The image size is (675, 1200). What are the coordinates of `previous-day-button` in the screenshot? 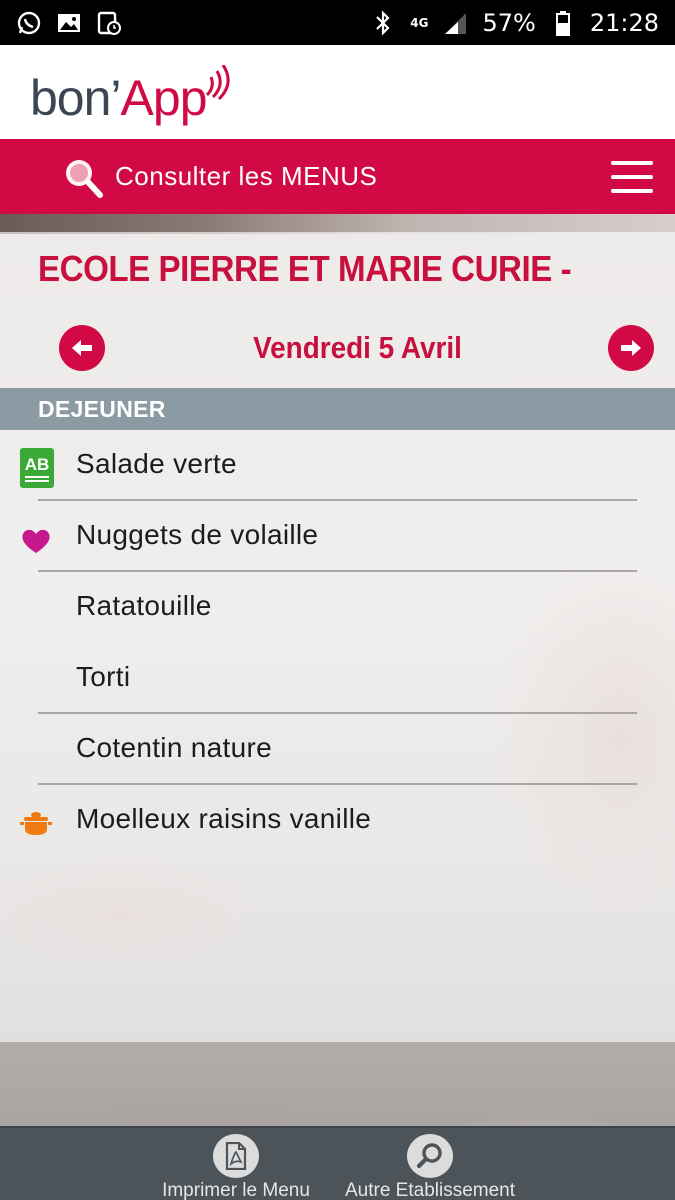 It's located at (82, 348).